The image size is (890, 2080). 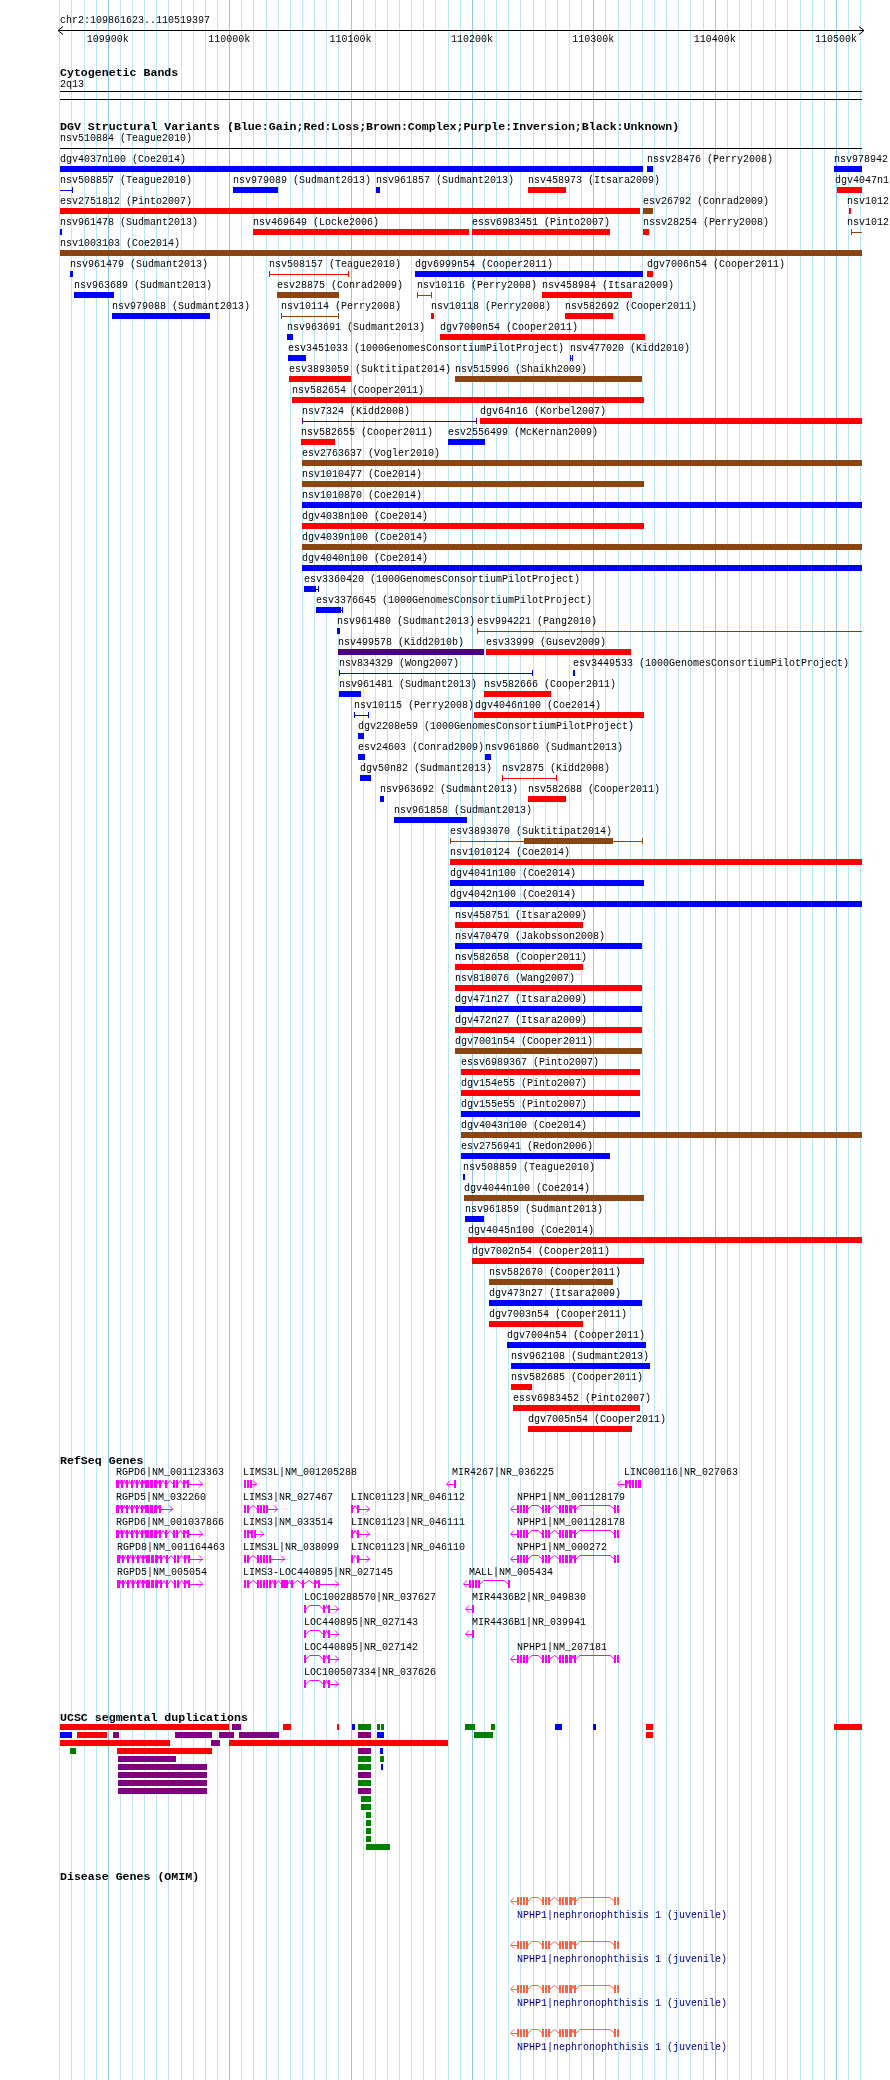 What do you see at coordinates (477, 286) in the screenshot?
I see `variant-label: nsv10116 (Perry2008)` at bounding box center [477, 286].